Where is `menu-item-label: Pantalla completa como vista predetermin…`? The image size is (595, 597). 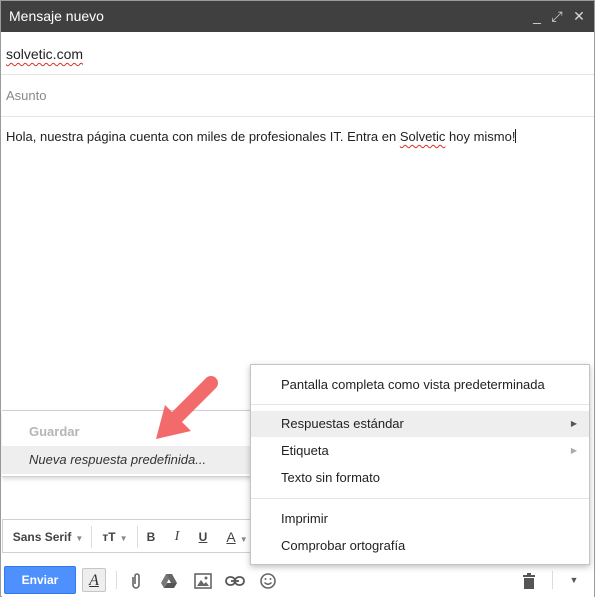 menu-item-label: Pantalla completa como vista predetermin… is located at coordinates (413, 384).